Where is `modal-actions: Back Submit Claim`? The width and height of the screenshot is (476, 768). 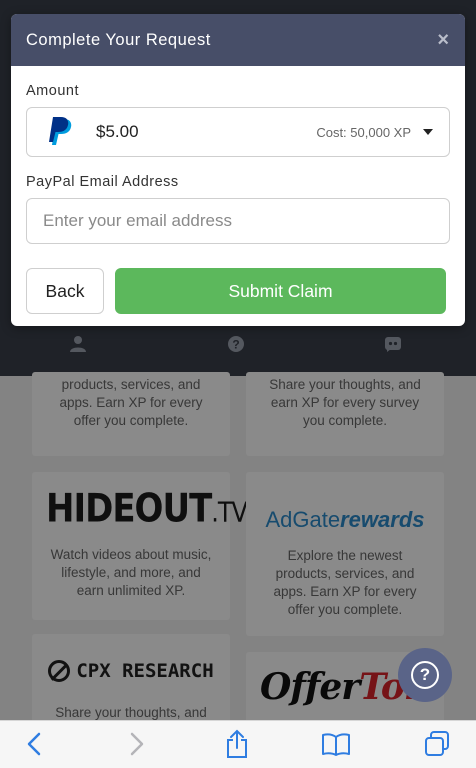 modal-actions: Back Submit Claim is located at coordinates (238, 291).